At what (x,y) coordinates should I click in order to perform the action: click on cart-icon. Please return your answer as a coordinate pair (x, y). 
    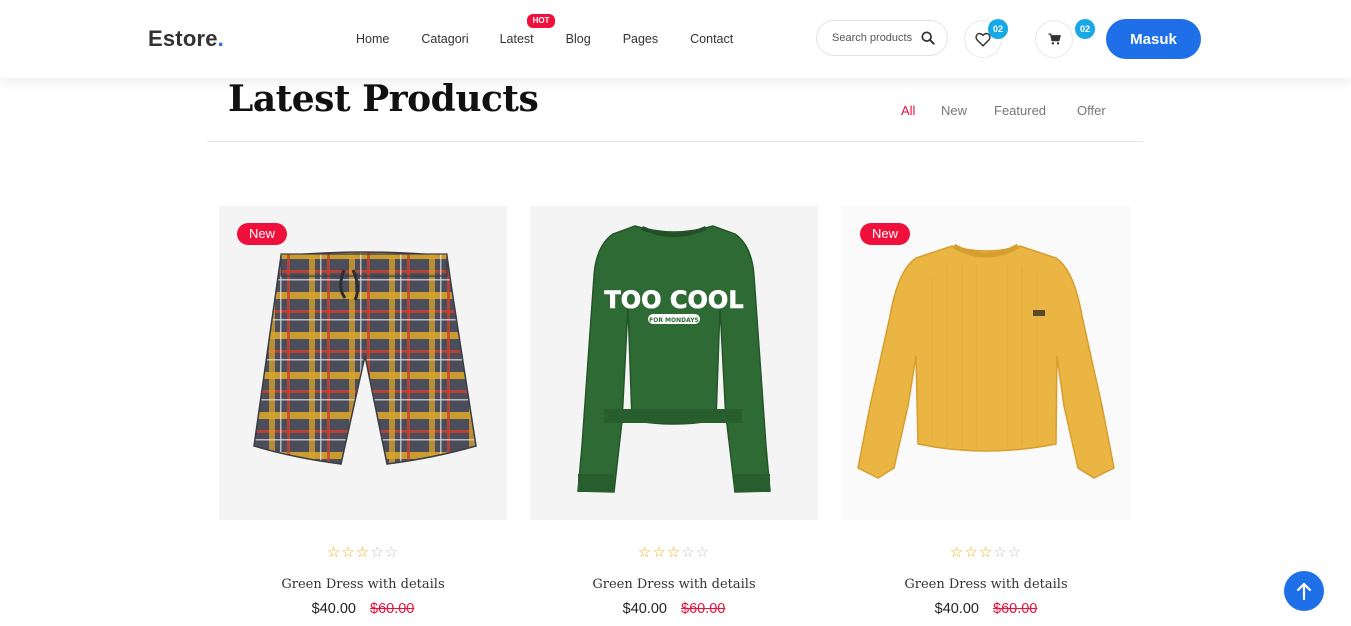
    Looking at the image, I should click on (1054, 39).